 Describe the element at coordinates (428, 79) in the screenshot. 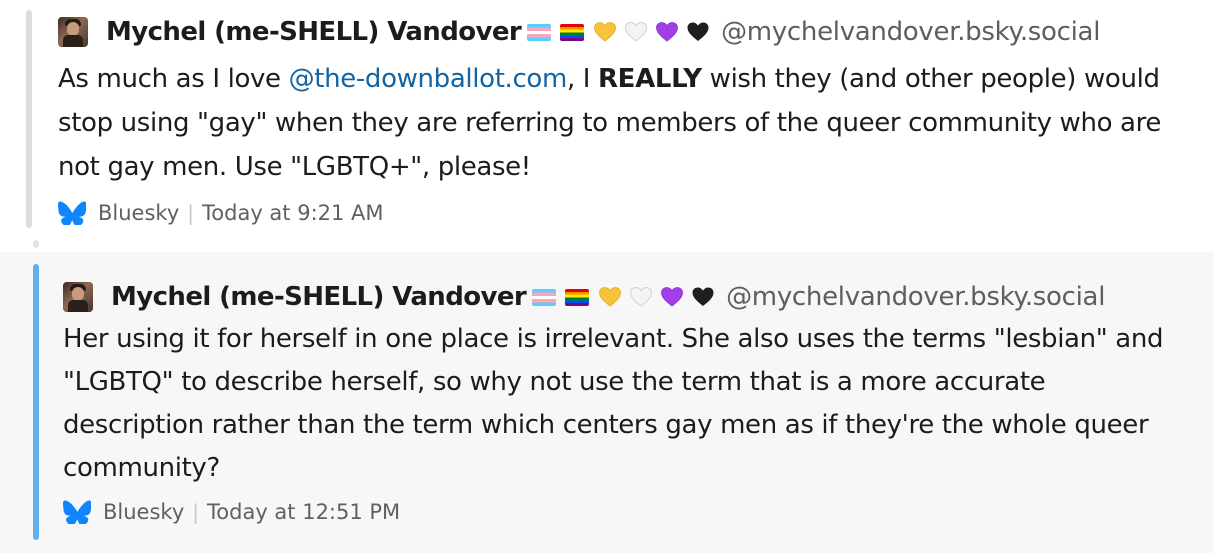

I see `mention-link: @the-downballot.com` at that location.